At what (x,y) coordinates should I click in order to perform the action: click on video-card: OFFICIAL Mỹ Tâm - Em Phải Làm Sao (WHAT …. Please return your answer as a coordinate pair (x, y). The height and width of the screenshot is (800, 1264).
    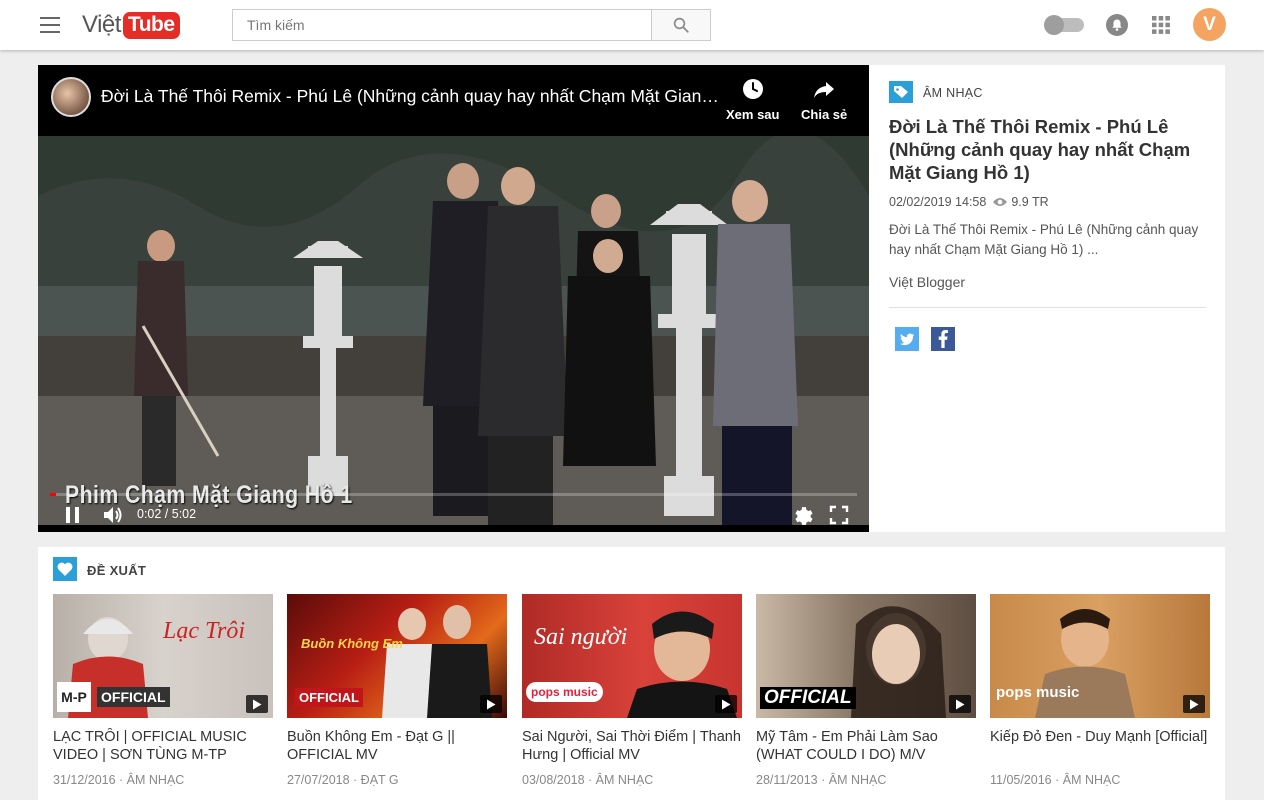
    Looking at the image, I should click on (866, 690).